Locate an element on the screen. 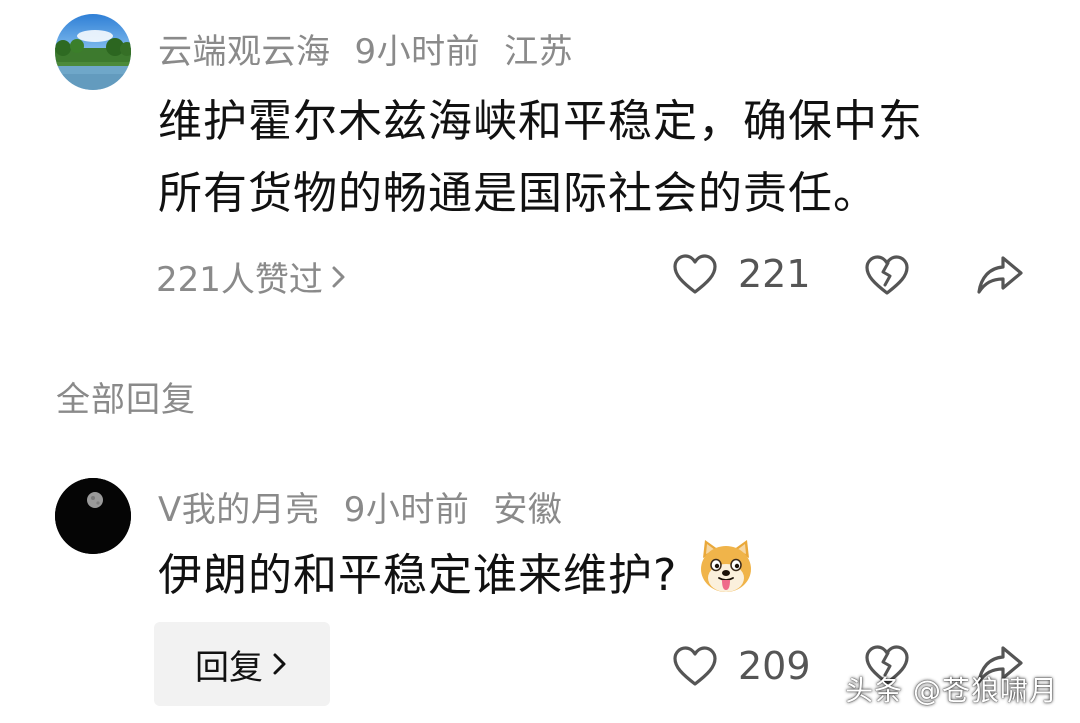 The image size is (1080, 723). reply-author-name: V我的月亮 is located at coordinates (239, 510).